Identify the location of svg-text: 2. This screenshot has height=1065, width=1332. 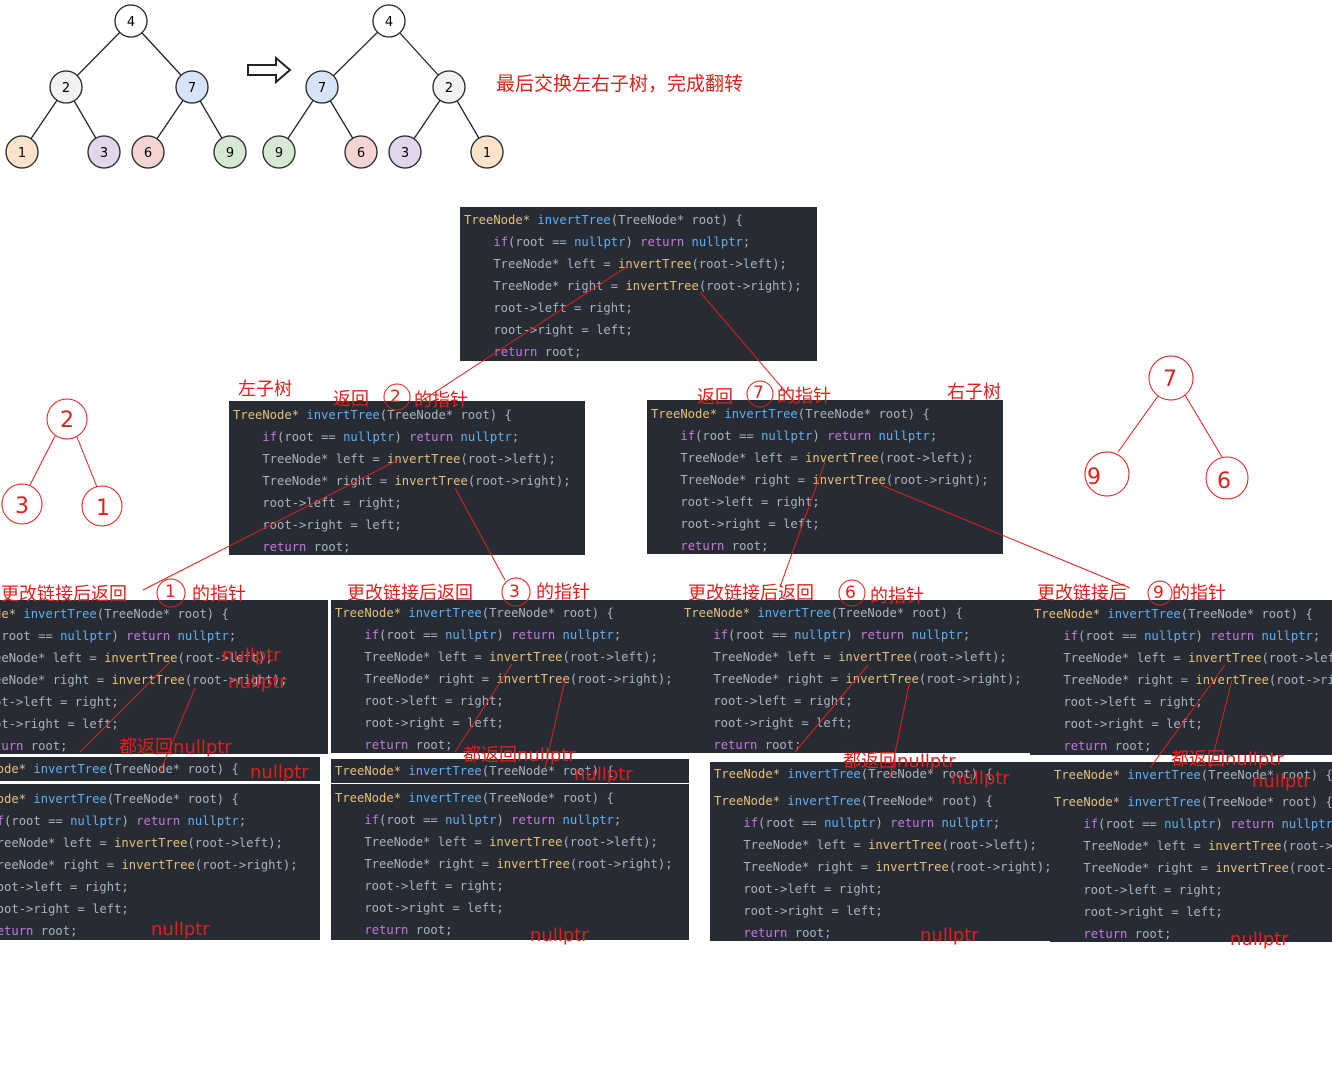
(449, 88).